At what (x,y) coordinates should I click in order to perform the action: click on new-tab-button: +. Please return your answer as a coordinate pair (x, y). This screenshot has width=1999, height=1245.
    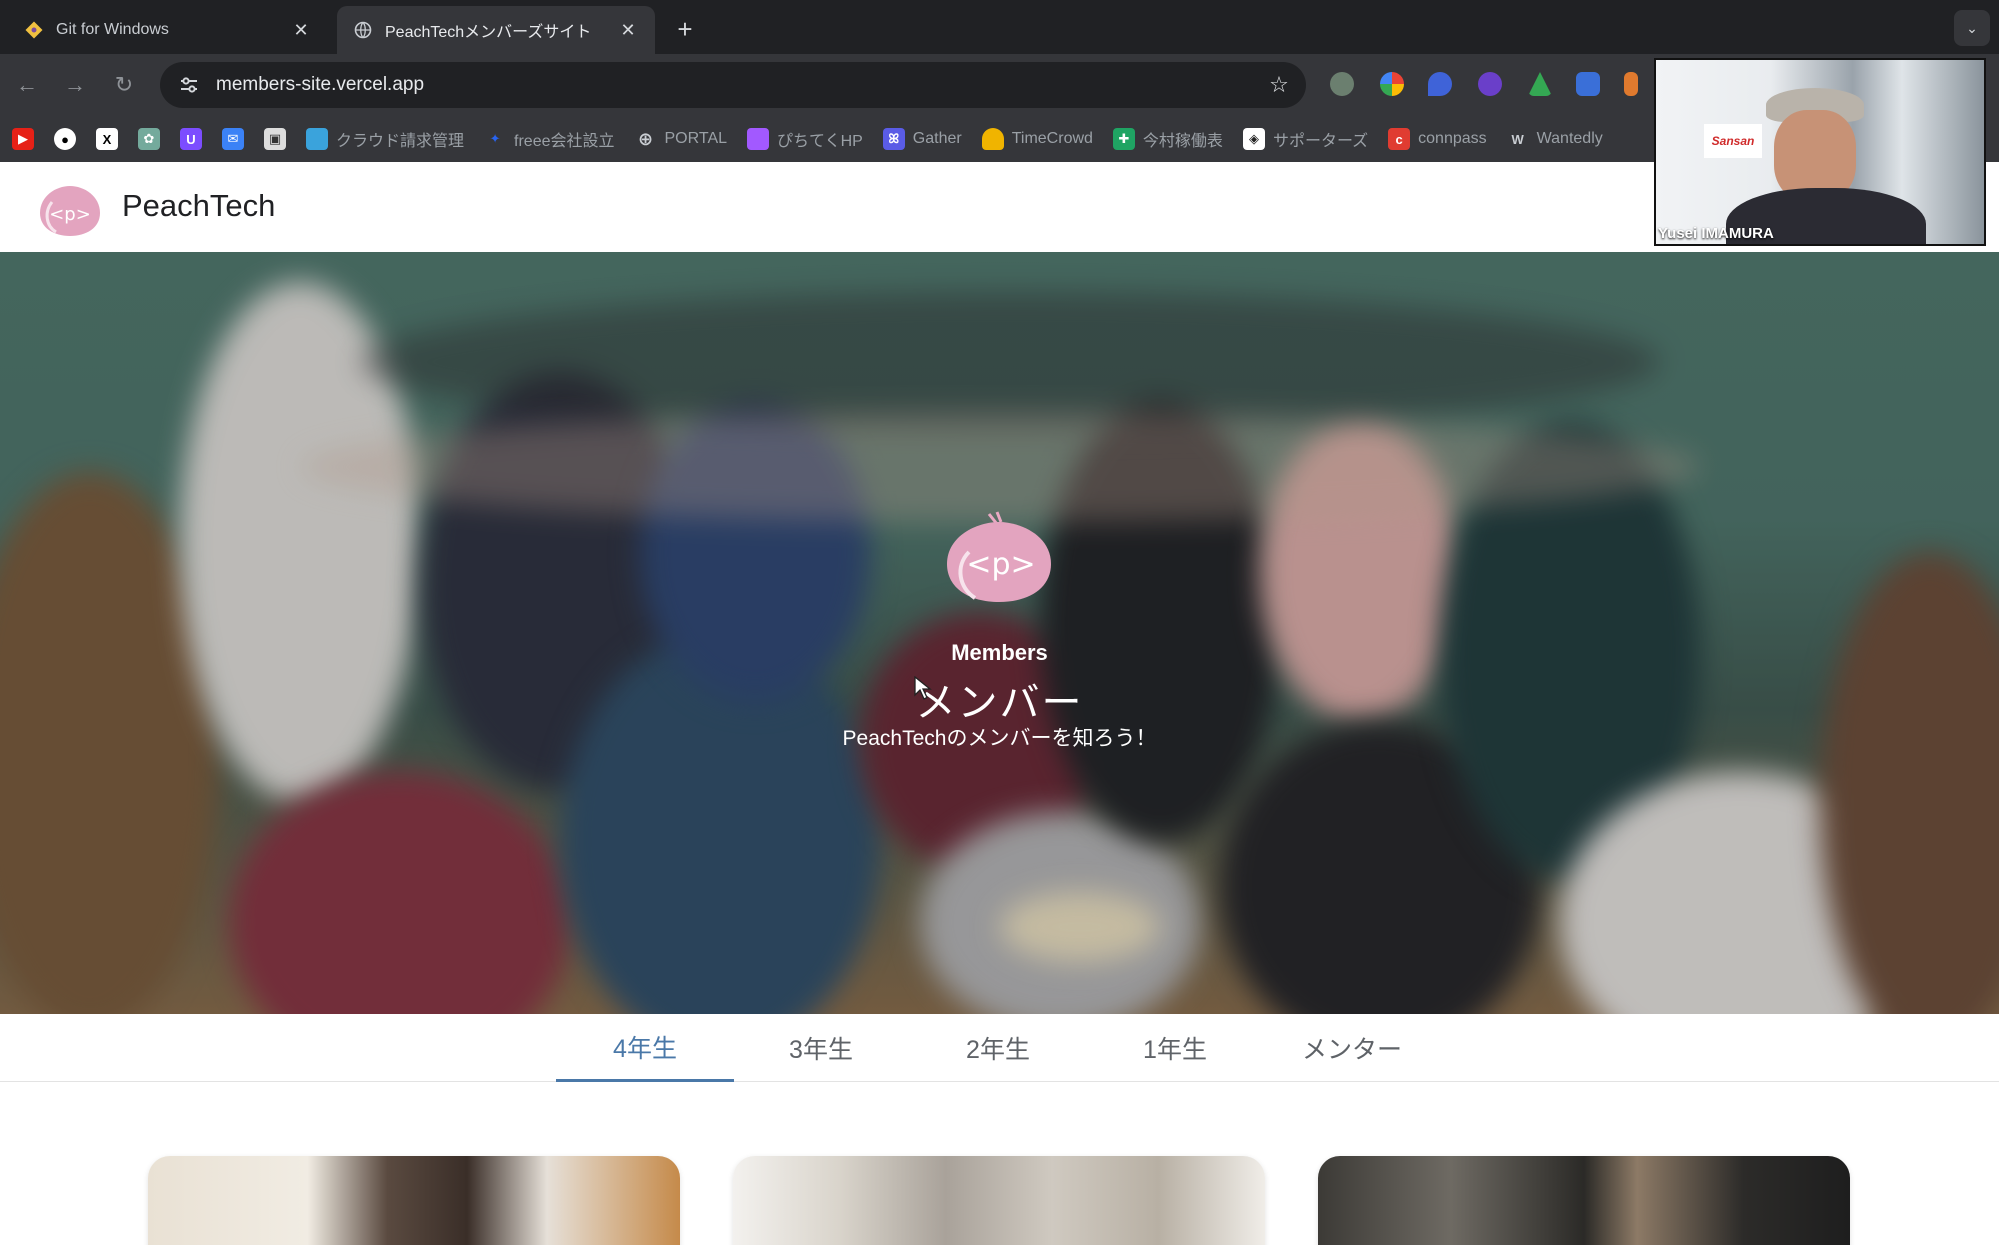
    Looking at the image, I should click on (685, 29).